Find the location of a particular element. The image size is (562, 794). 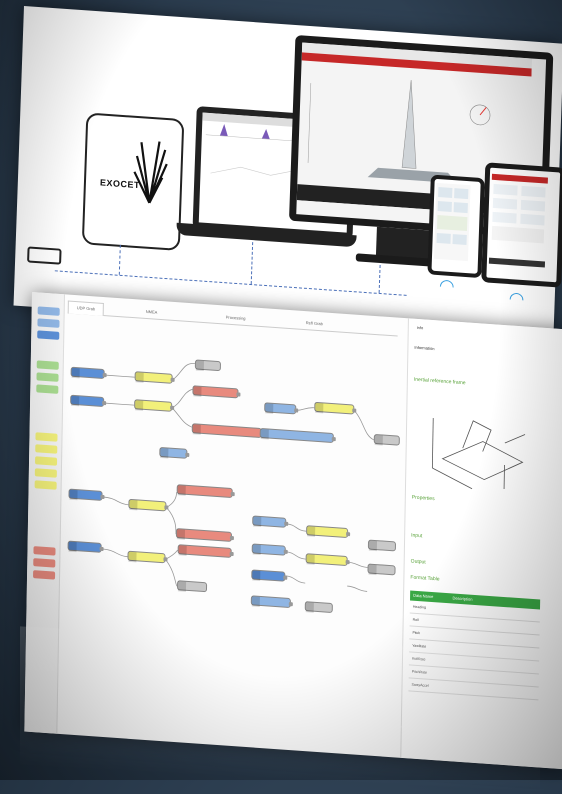

exocet-logo-icon is located at coordinates (150, 172).